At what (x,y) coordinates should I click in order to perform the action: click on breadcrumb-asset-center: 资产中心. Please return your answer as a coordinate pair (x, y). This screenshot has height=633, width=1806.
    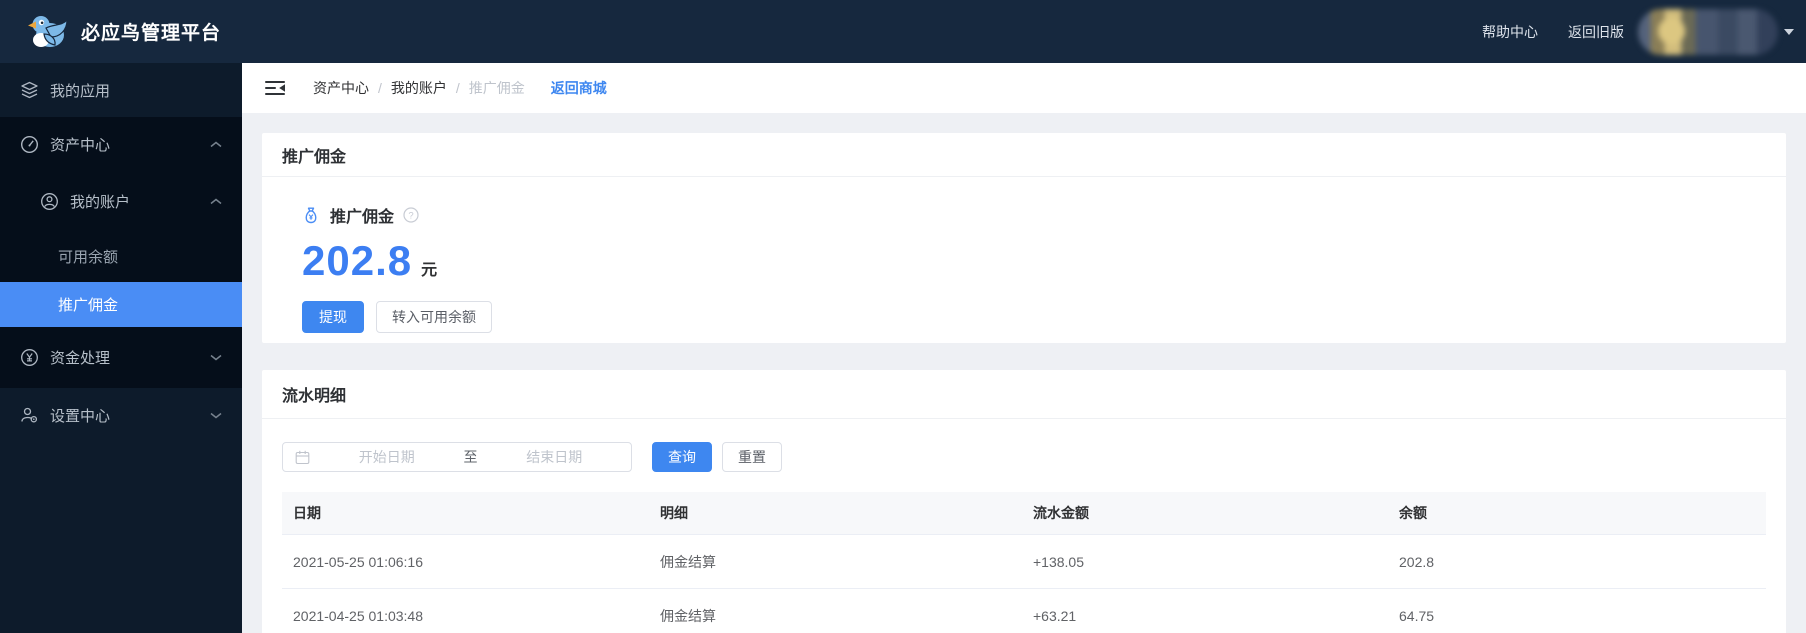
    Looking at the image, I should click on (341, 88).